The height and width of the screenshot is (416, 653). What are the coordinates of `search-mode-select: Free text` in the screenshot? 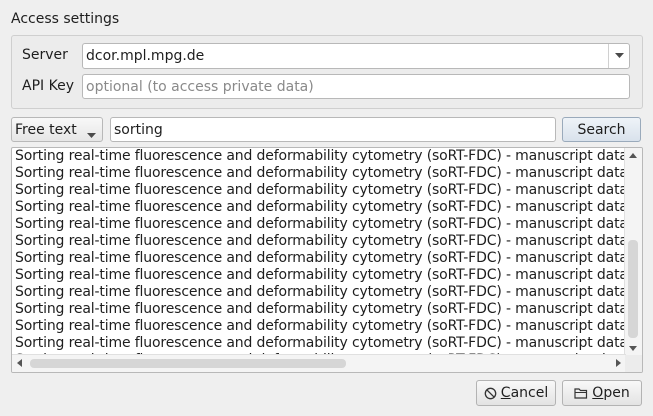 It's located at (57, 129).